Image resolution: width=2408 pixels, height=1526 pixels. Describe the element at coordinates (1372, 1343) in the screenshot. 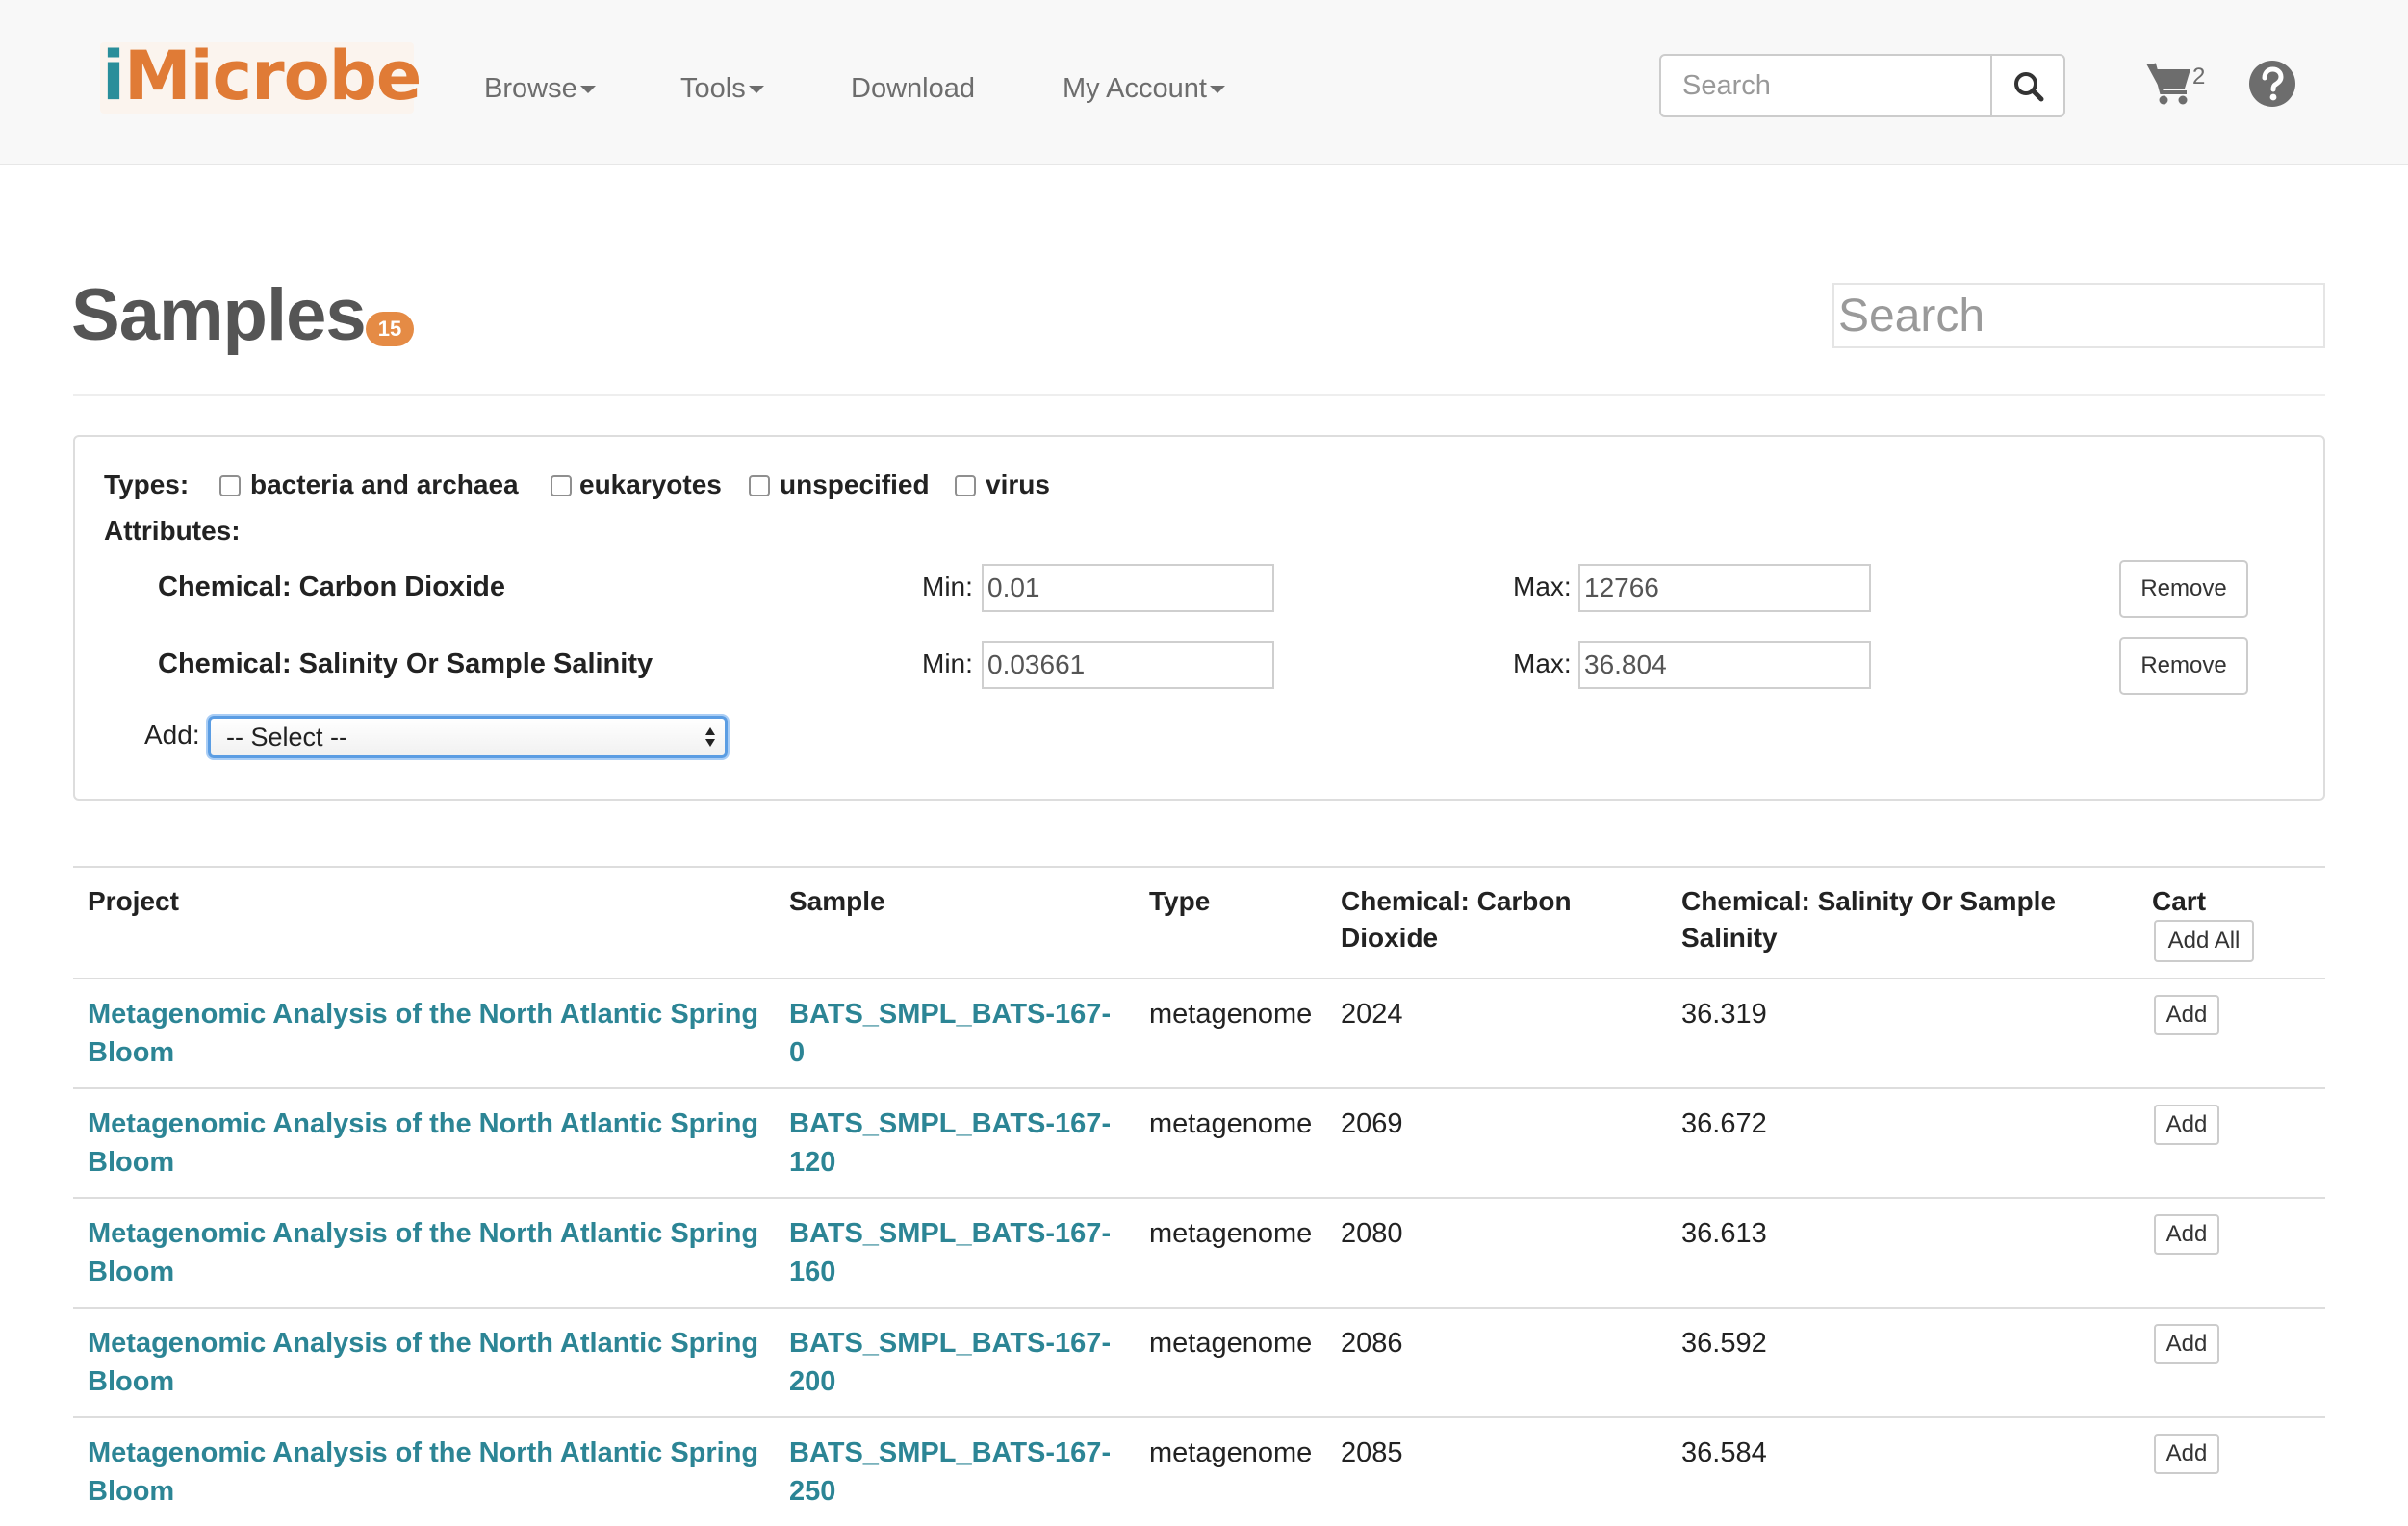

I see `co2-value: 2086` at that location.